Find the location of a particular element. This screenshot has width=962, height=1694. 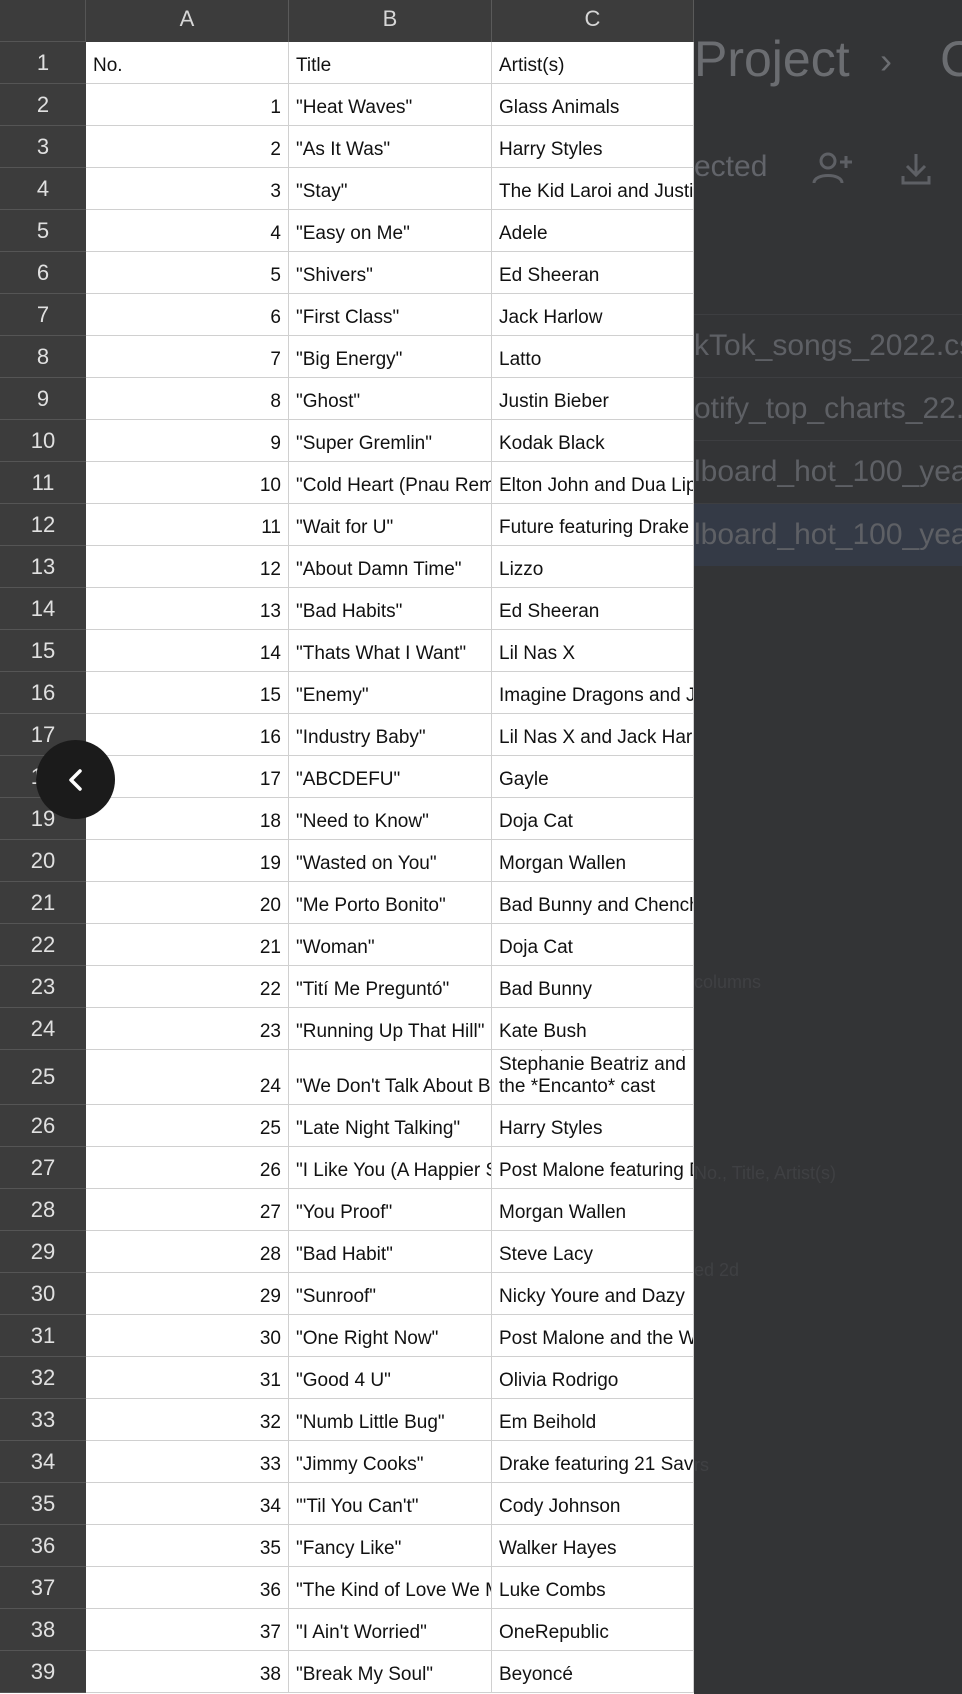

cell-no: 5 is located at coordinates (187, 272).